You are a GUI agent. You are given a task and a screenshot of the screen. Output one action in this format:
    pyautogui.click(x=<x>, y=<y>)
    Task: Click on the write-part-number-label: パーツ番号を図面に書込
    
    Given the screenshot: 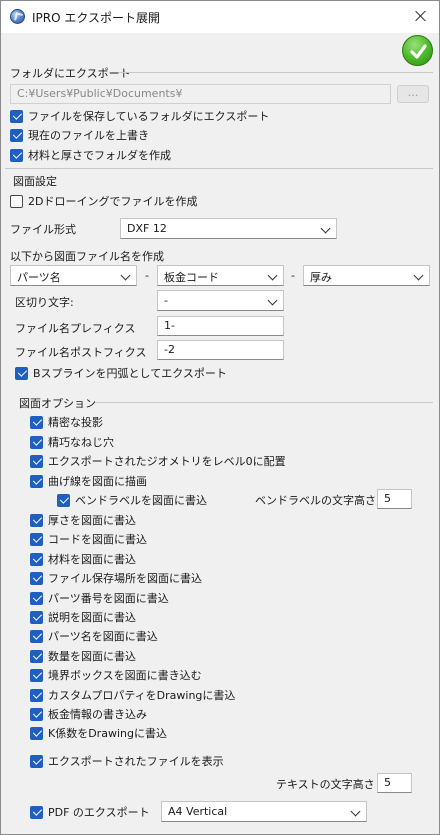 What is the action you would take?
    pyautogui.click(x=108, y=598)
    